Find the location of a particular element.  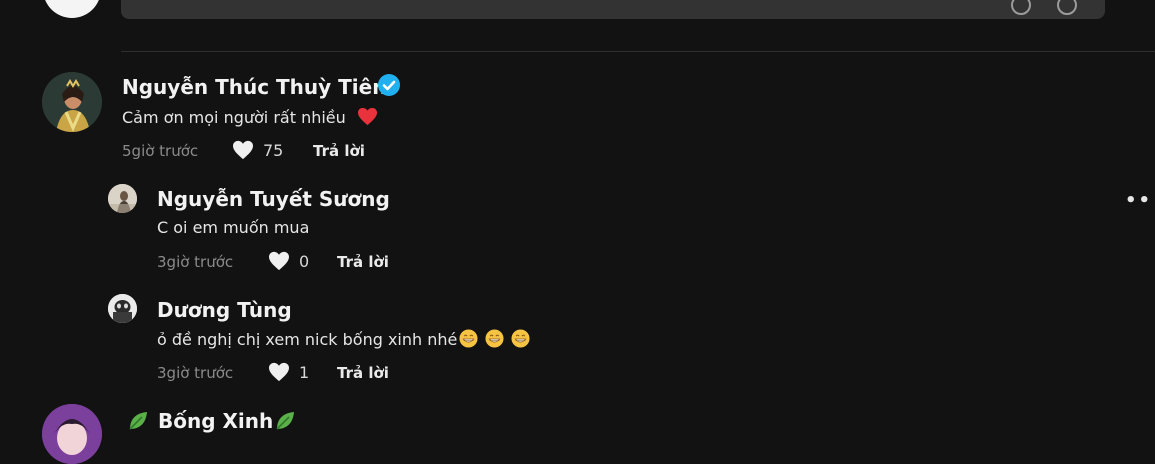

like-button: 75 is located at coordinates (257, 150).